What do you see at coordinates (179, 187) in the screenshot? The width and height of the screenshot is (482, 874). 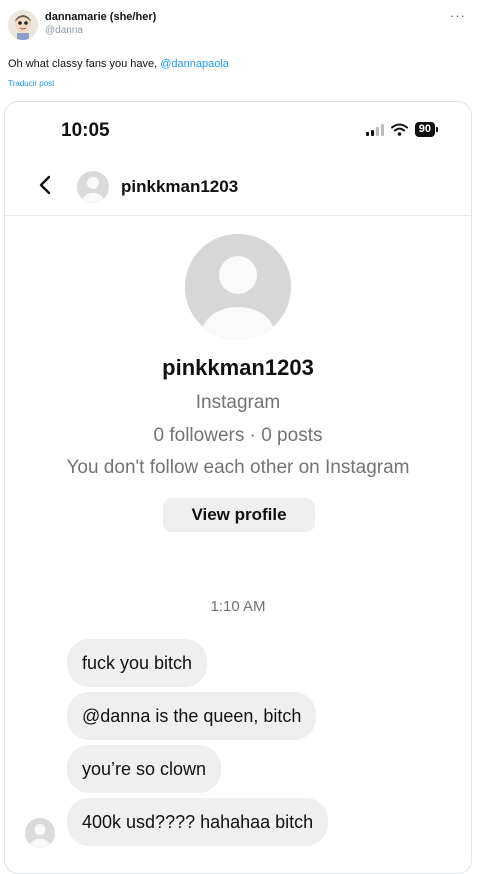 I see `chat-username: pinkkman1203` at bounding box center [179, 187].